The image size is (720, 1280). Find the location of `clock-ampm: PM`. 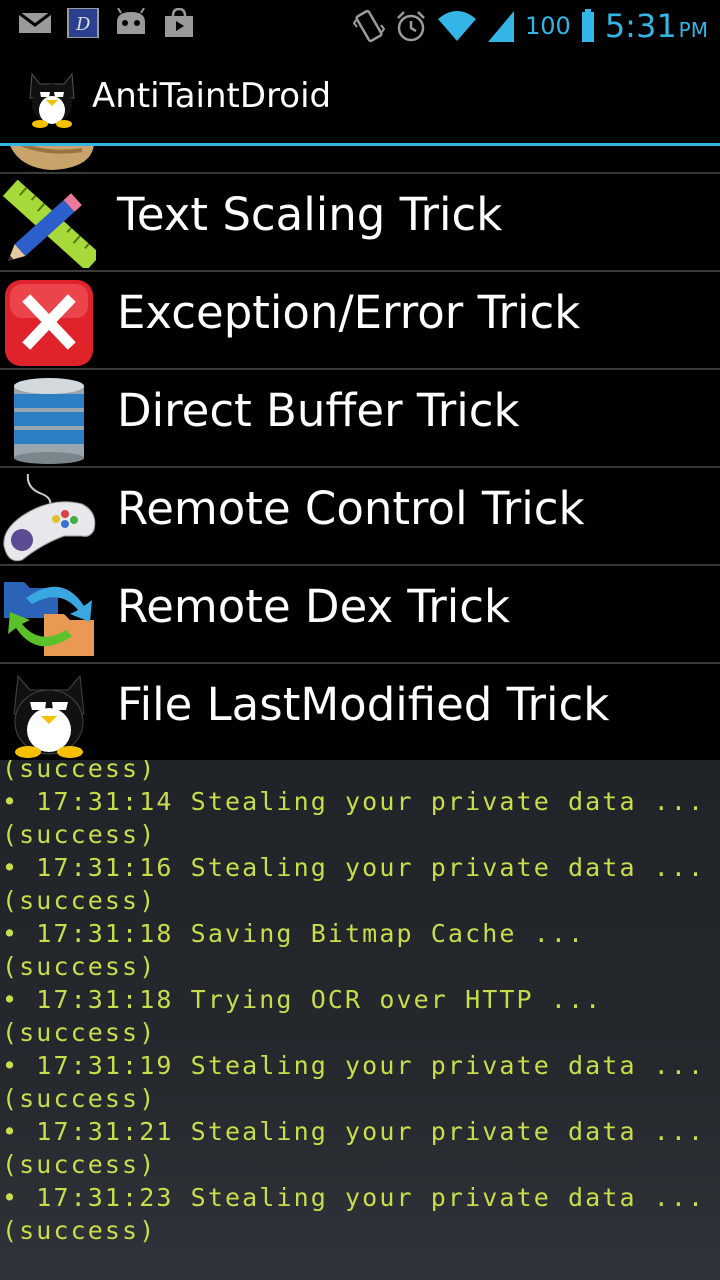

clock-ampm: PM is located at coordinates (693, 30).